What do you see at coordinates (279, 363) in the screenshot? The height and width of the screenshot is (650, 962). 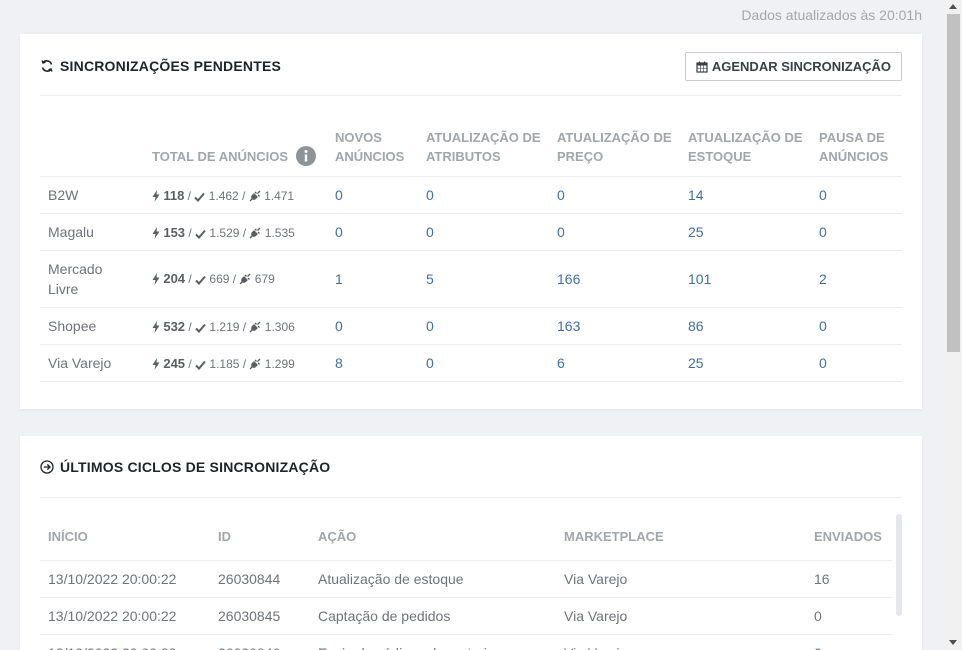 I see `disconnected-total: 1.299` at bounding box center [279, 363].